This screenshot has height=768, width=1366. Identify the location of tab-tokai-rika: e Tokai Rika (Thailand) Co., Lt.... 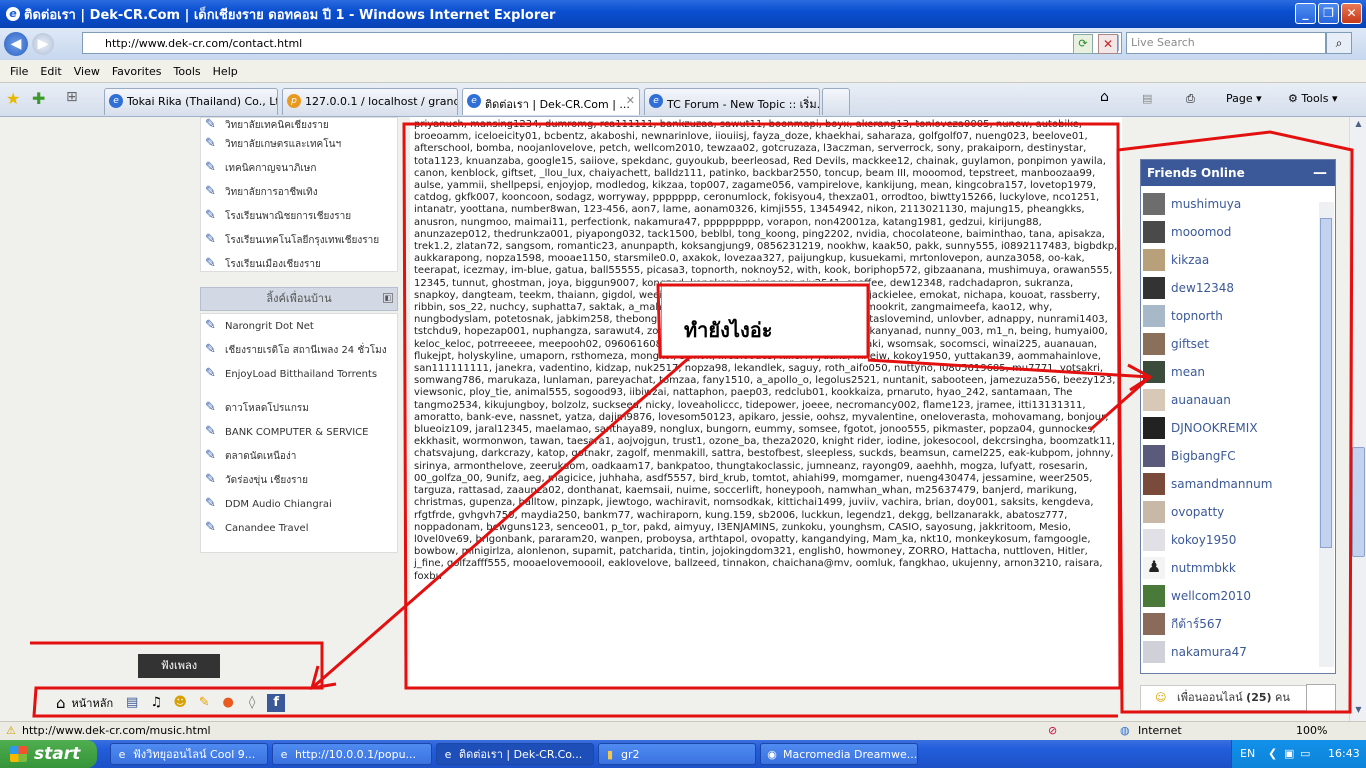
(191, 101).